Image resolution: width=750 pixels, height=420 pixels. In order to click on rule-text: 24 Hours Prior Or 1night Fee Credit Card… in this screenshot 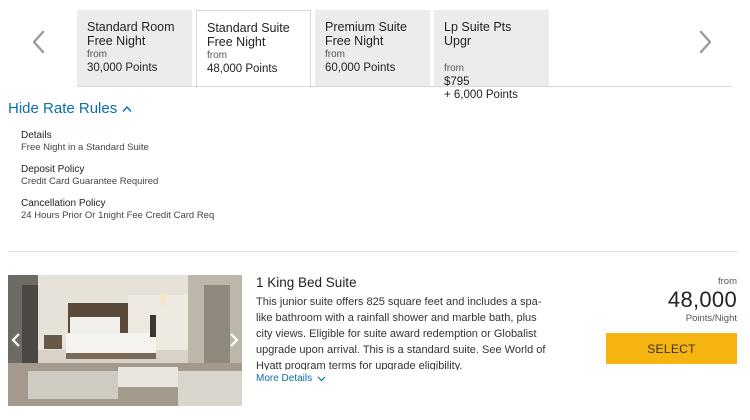, I will do `click(118, 215)`.